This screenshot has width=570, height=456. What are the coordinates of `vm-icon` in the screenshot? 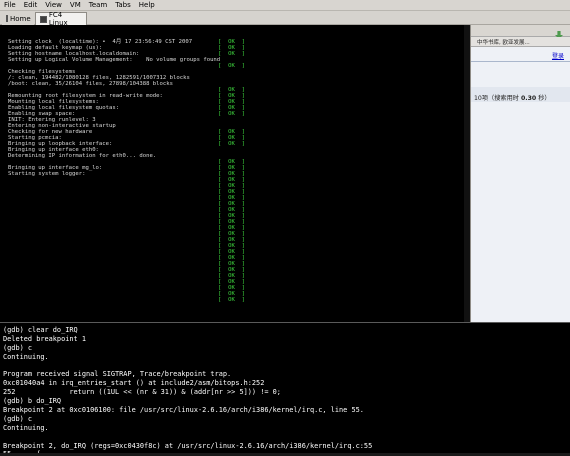 It's located at (43, 19).